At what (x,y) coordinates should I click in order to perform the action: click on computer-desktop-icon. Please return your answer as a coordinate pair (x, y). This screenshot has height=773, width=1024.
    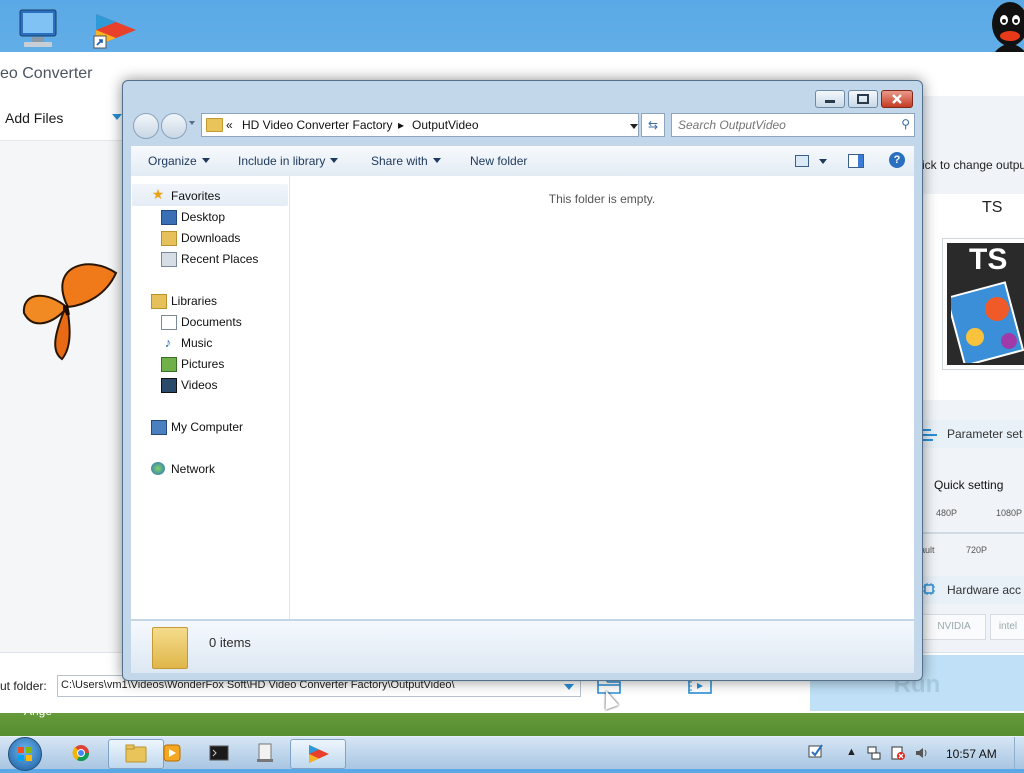
    Looking at the image, I should click on (38, 30).